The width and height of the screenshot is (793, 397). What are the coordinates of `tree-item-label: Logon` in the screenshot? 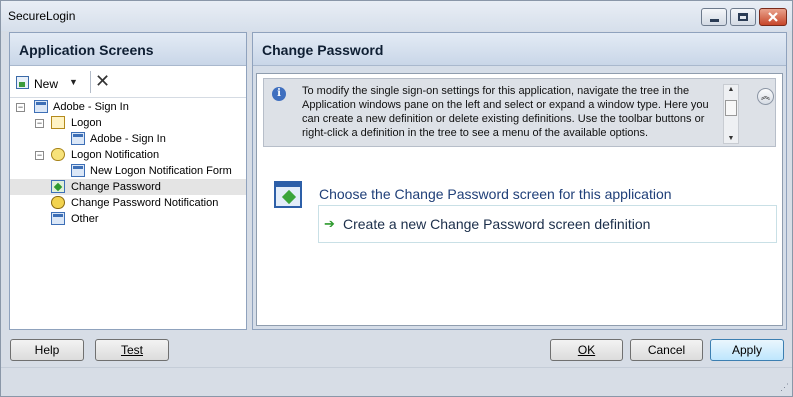 It's located at (86, 123).